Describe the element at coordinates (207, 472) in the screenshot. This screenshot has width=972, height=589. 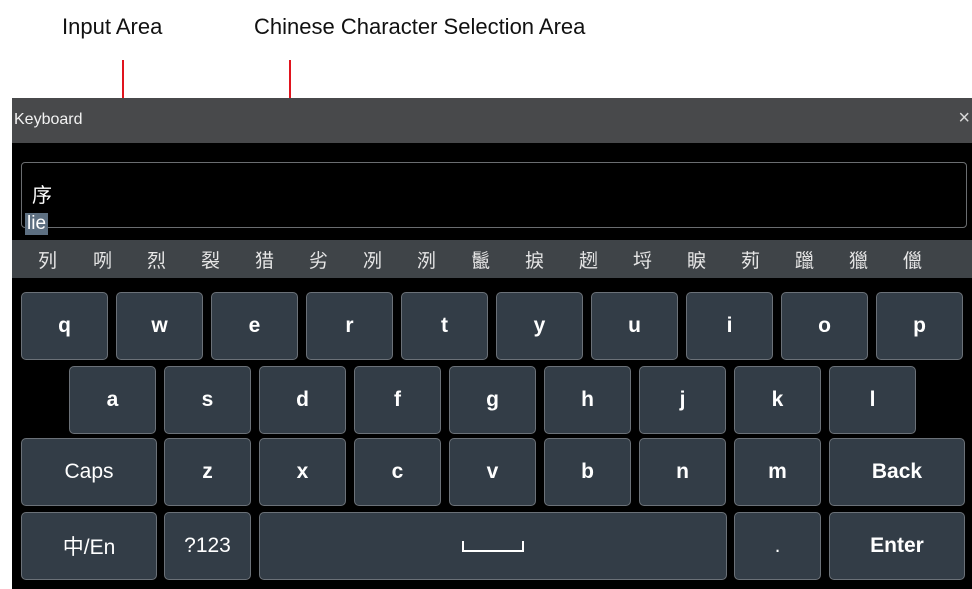
I see `key-z: z` at that location.